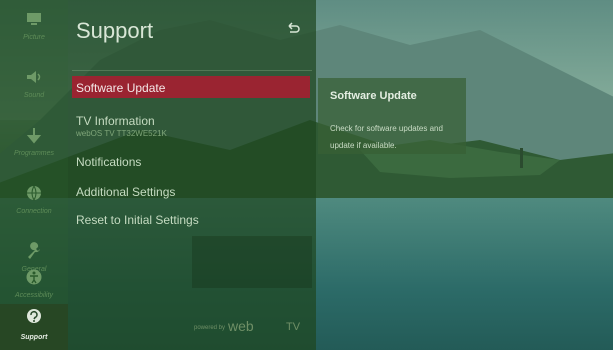  Describe the element at coordinates (34, 337) in the screenshot. I see `rail-label-support: Support` at that location.